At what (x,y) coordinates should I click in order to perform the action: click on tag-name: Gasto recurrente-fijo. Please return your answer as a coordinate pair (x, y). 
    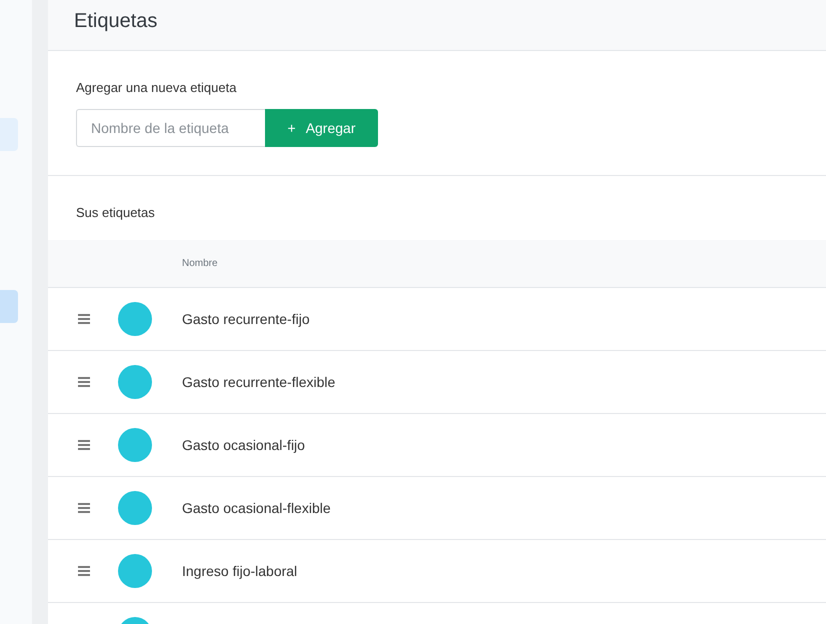
    Looking at the image, I should click on (246, 319).